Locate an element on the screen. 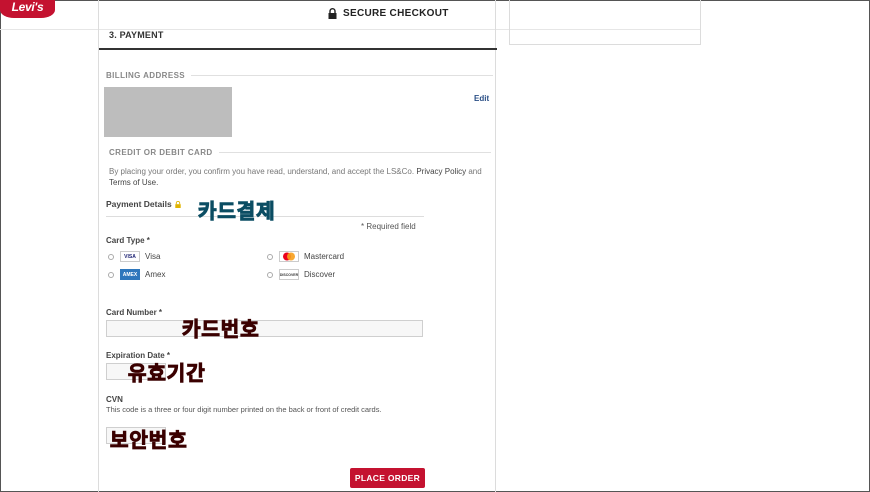 Image resolution: width=870 pixels, height=492 pixels. annotation-card-number: 카드번호 is located at coordinates (221, 329).